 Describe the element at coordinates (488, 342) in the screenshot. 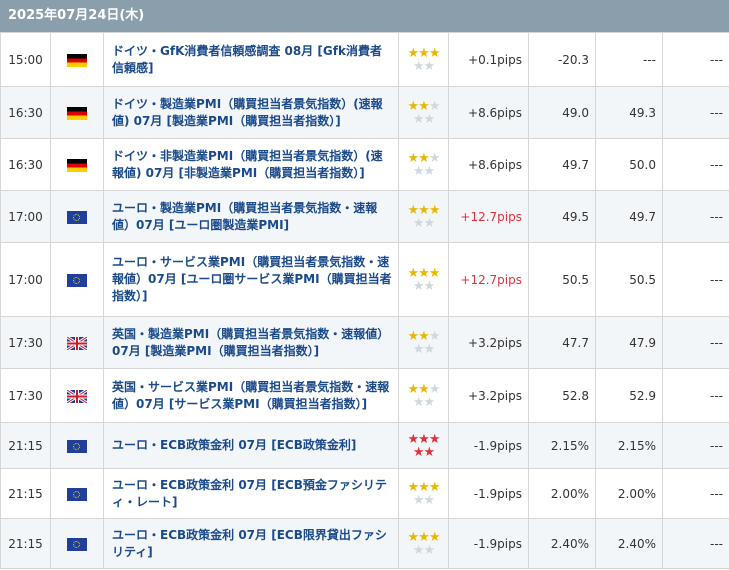

I see `pips-cell: +3.2pips` at that location.